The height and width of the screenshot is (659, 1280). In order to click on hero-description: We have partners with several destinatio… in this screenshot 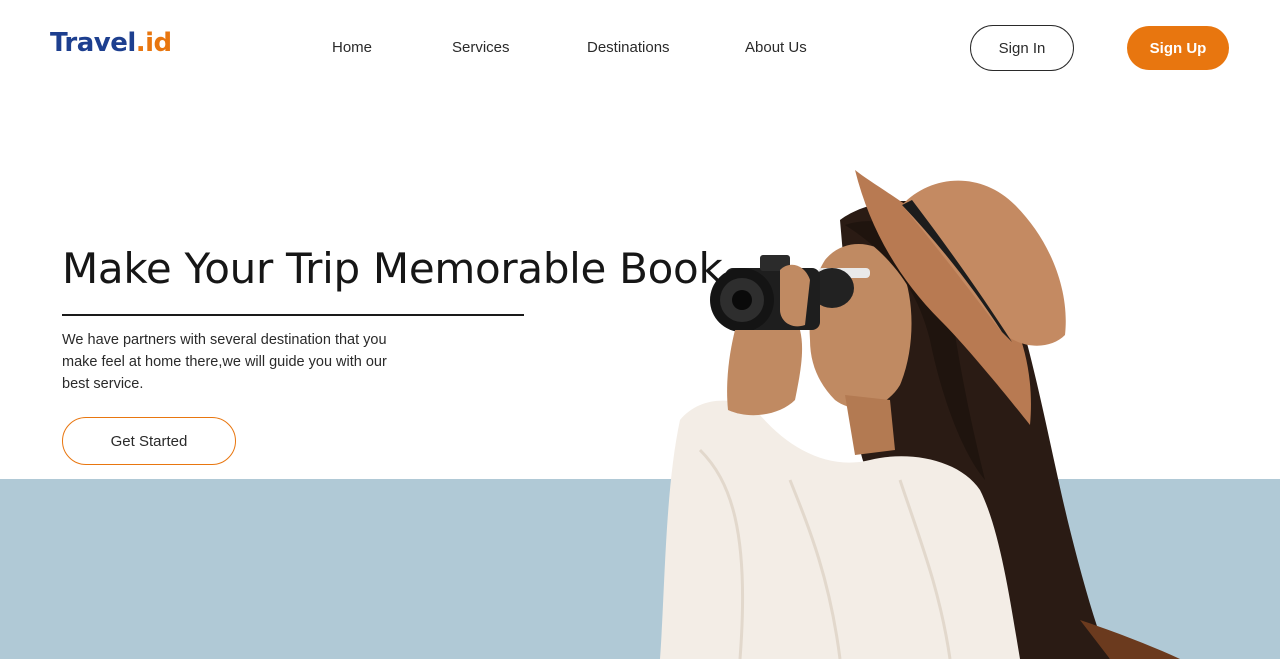, I will do `click(224, 362)`.